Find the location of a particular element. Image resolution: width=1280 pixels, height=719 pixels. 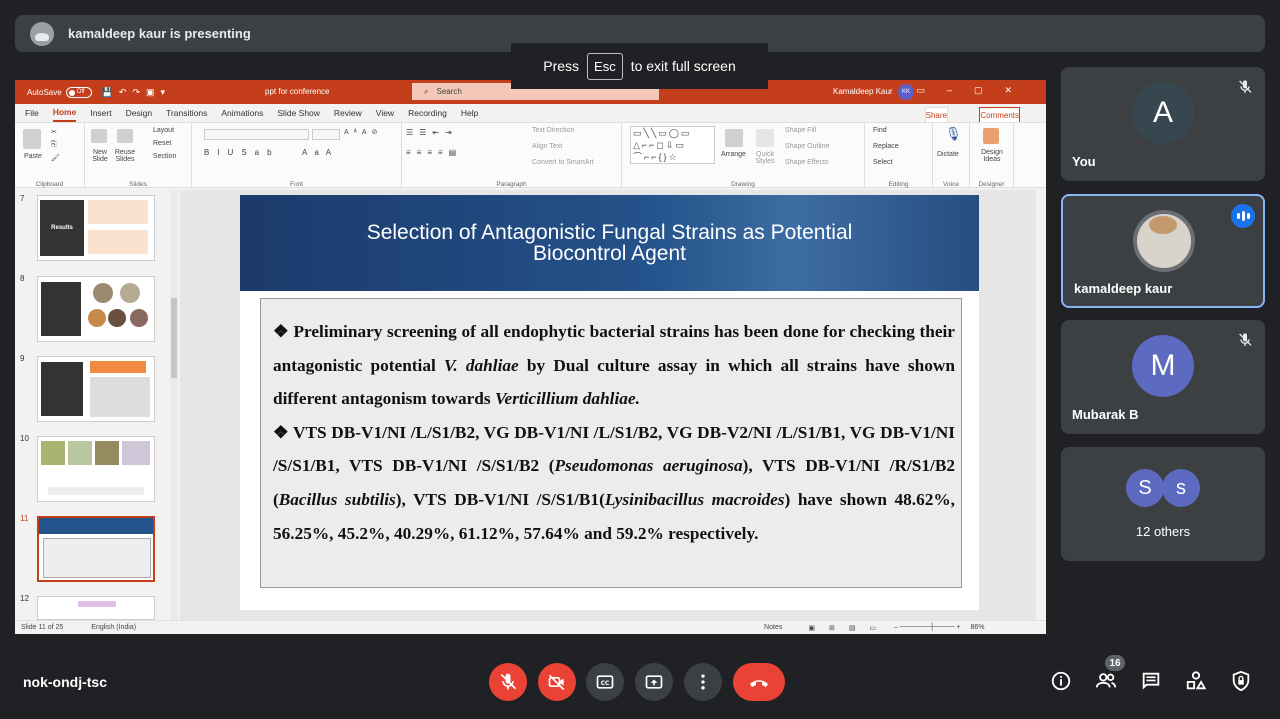

align-text-button: Align Text is located at coordinates (547, 146).